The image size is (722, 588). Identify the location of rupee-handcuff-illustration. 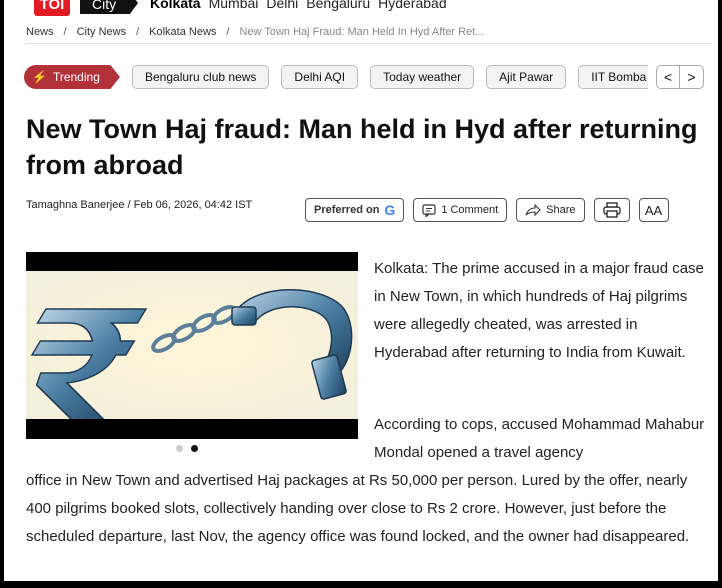
(192, 345).